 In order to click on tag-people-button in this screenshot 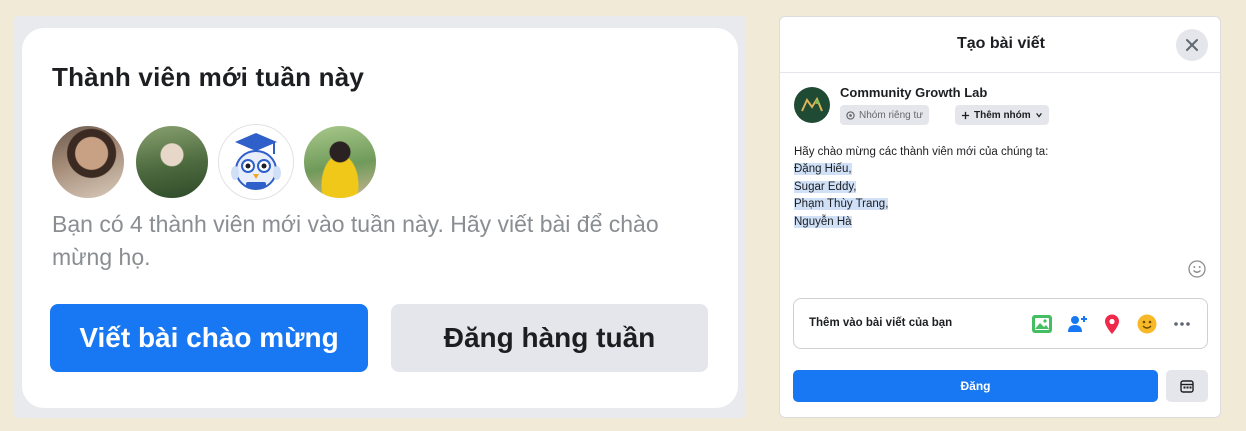, I will do `click(1077, 324)`.